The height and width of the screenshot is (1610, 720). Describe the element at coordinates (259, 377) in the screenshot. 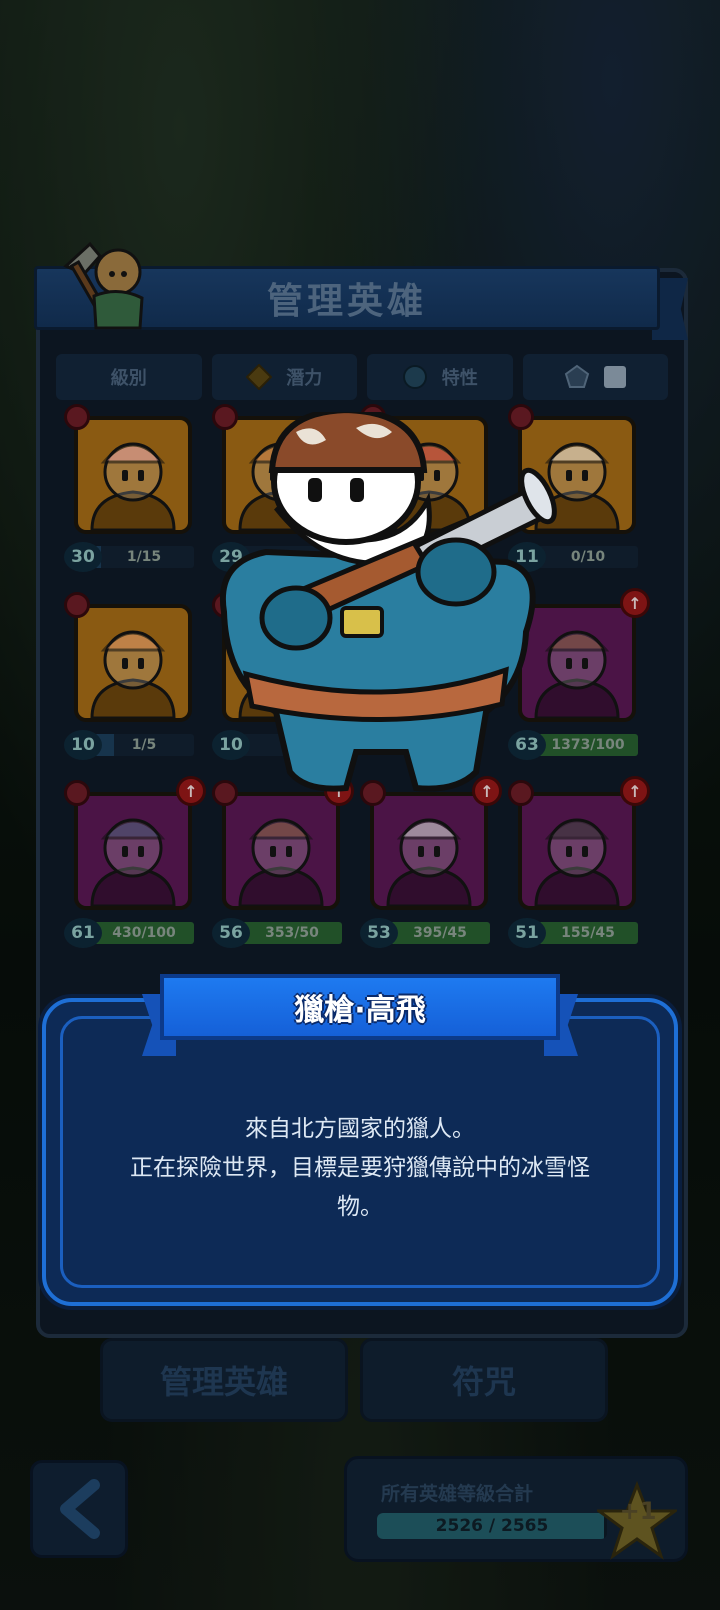

I see `diamond-icon` at that location.